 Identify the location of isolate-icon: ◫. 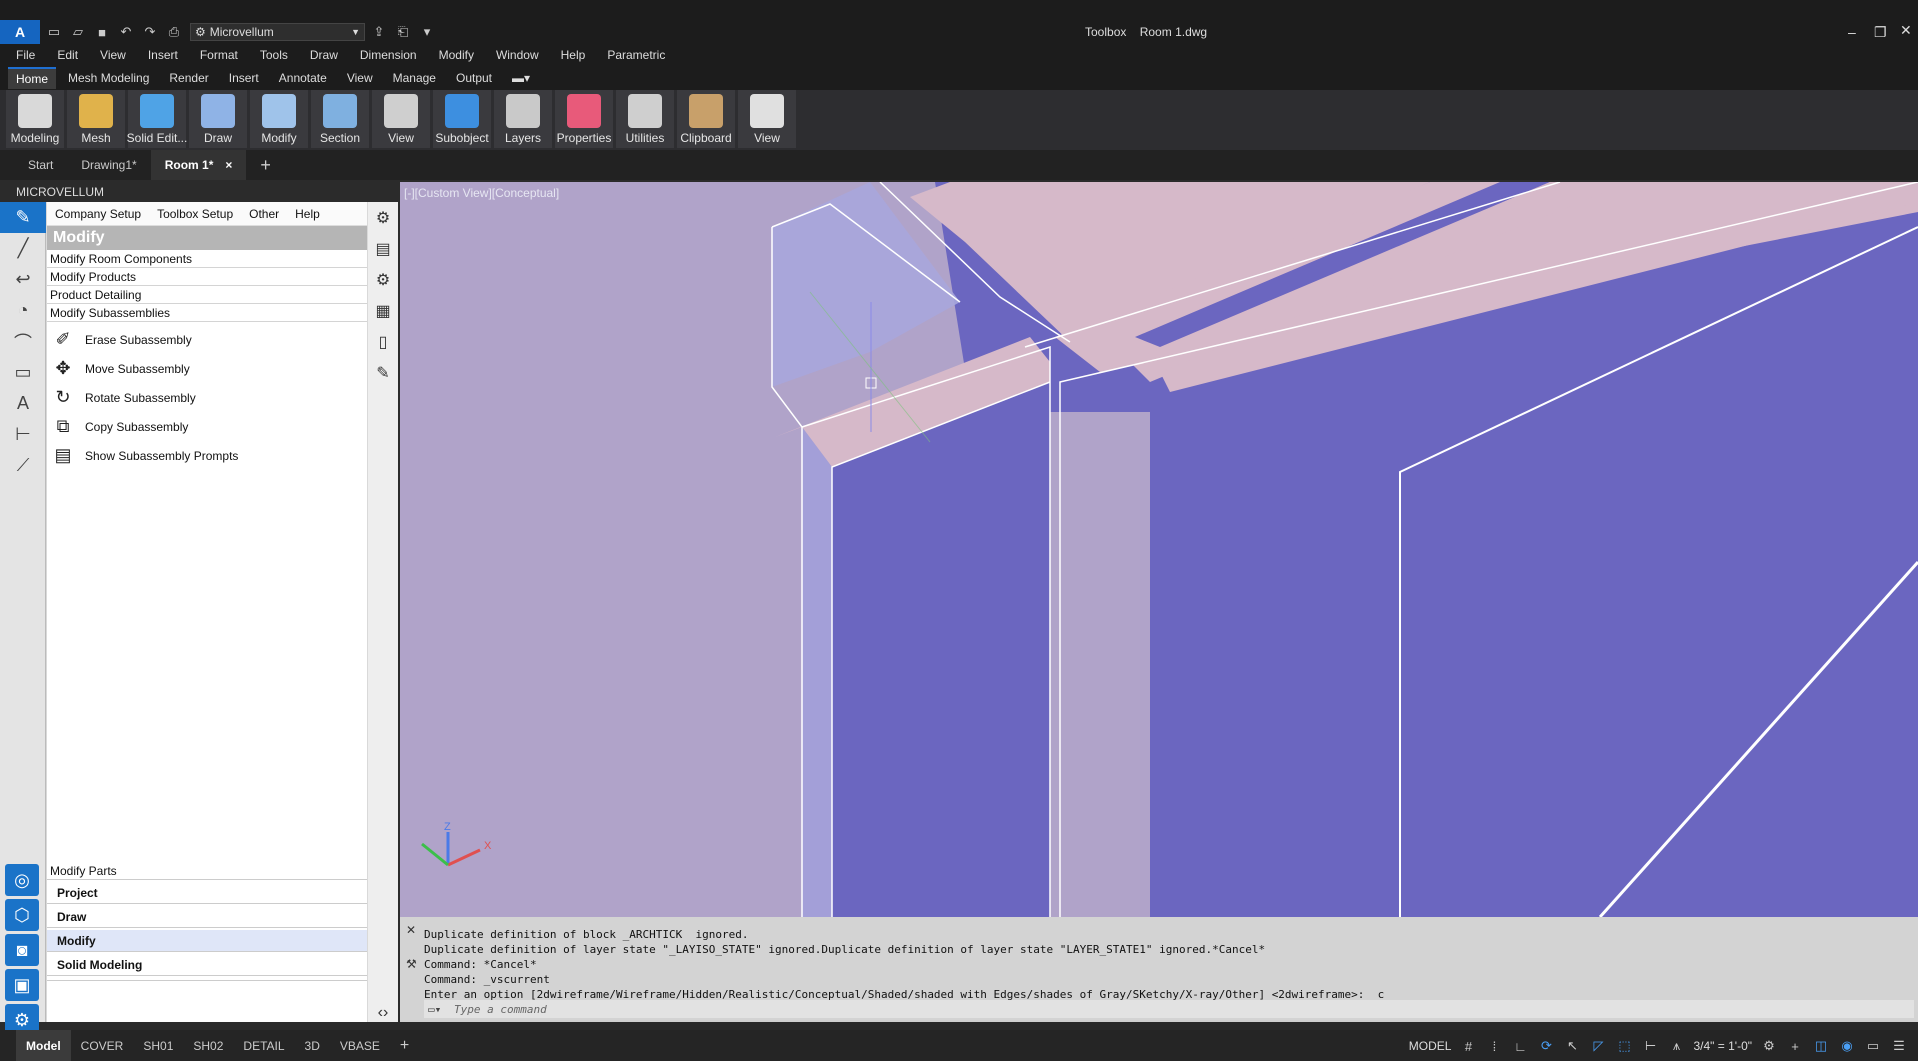
(1821, 1046).